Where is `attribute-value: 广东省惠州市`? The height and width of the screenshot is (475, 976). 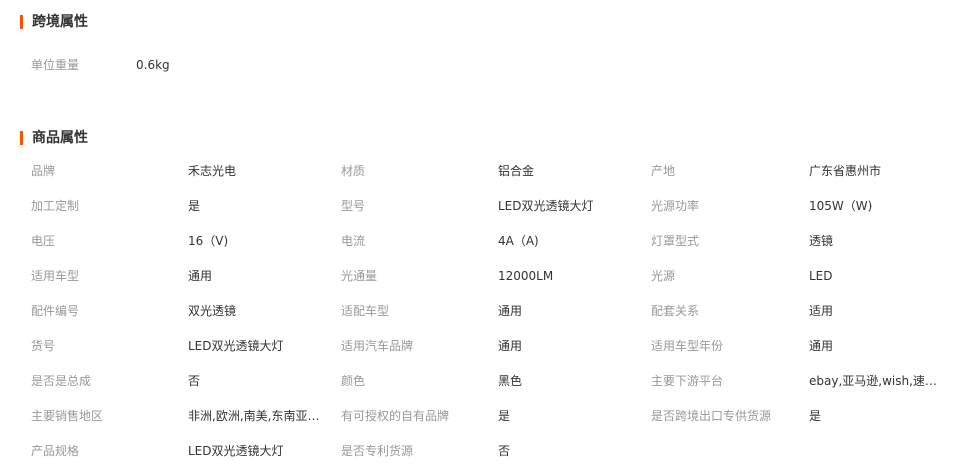
attribute-value: 广东省惠州市 is located at coordinates (845, 171).